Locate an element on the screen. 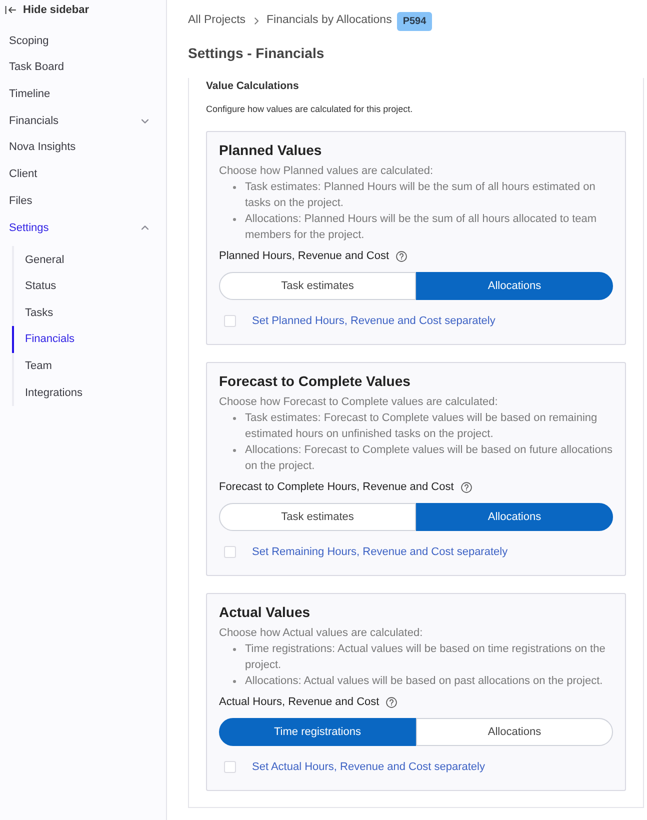 The height and width of the screenshot is (820, 647). card-description: Choose how Forecast to Complete values are calculated: is located at coordinates (359, 402).